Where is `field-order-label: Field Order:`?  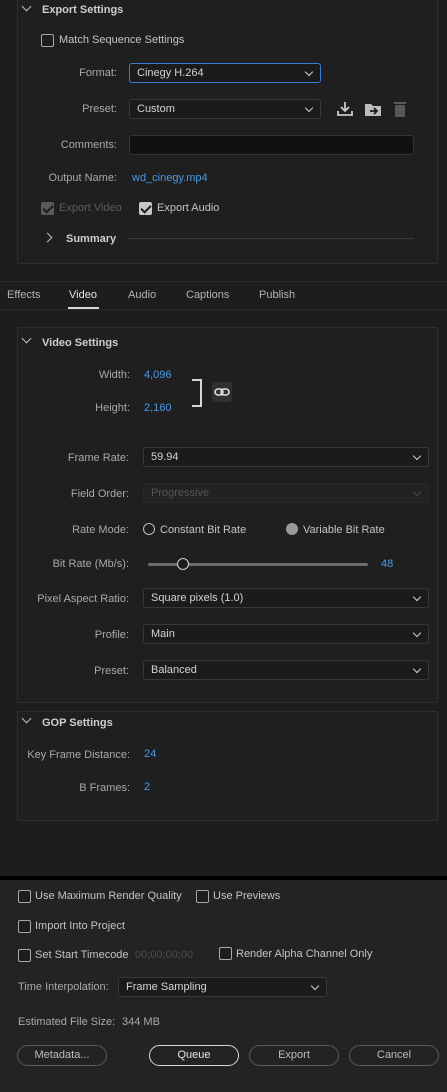 field-order-label: Field Order: is located at coordinates (99, 494).